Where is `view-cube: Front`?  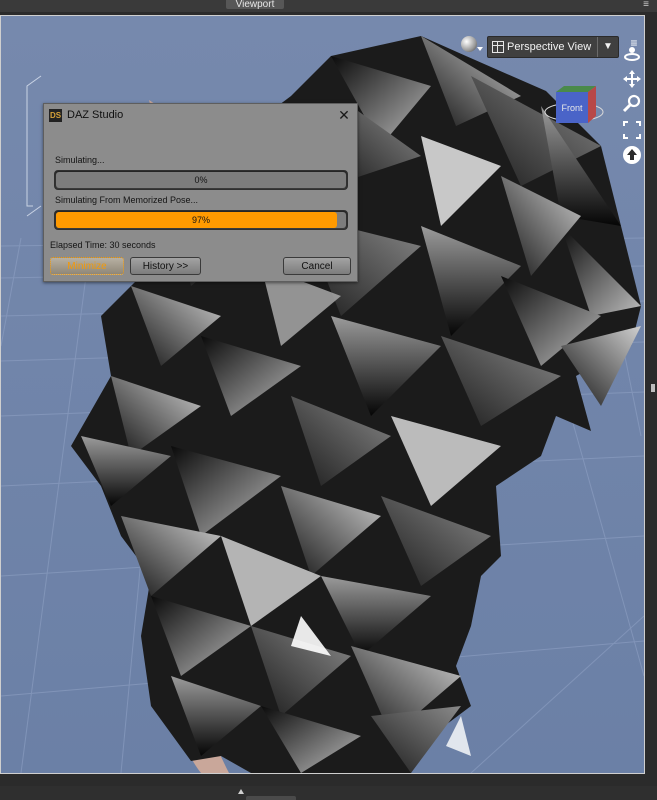
view-cube: Front is located at coordinates (574, 109).